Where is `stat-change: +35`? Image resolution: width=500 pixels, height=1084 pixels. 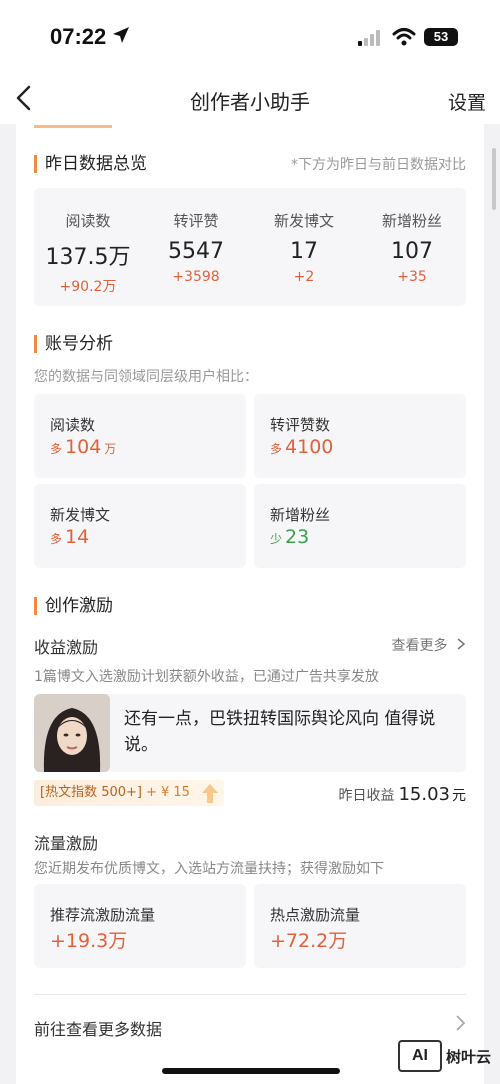 stat-change: +35 is located at coordinates (412, 277).